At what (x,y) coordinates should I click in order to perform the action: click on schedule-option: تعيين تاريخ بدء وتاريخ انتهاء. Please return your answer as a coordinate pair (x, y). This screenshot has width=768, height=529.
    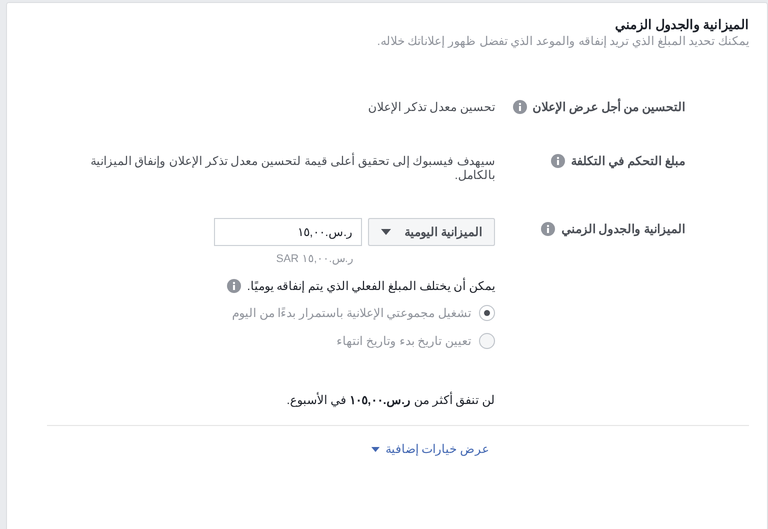
    Looking at the image, I should click on (415, 341).